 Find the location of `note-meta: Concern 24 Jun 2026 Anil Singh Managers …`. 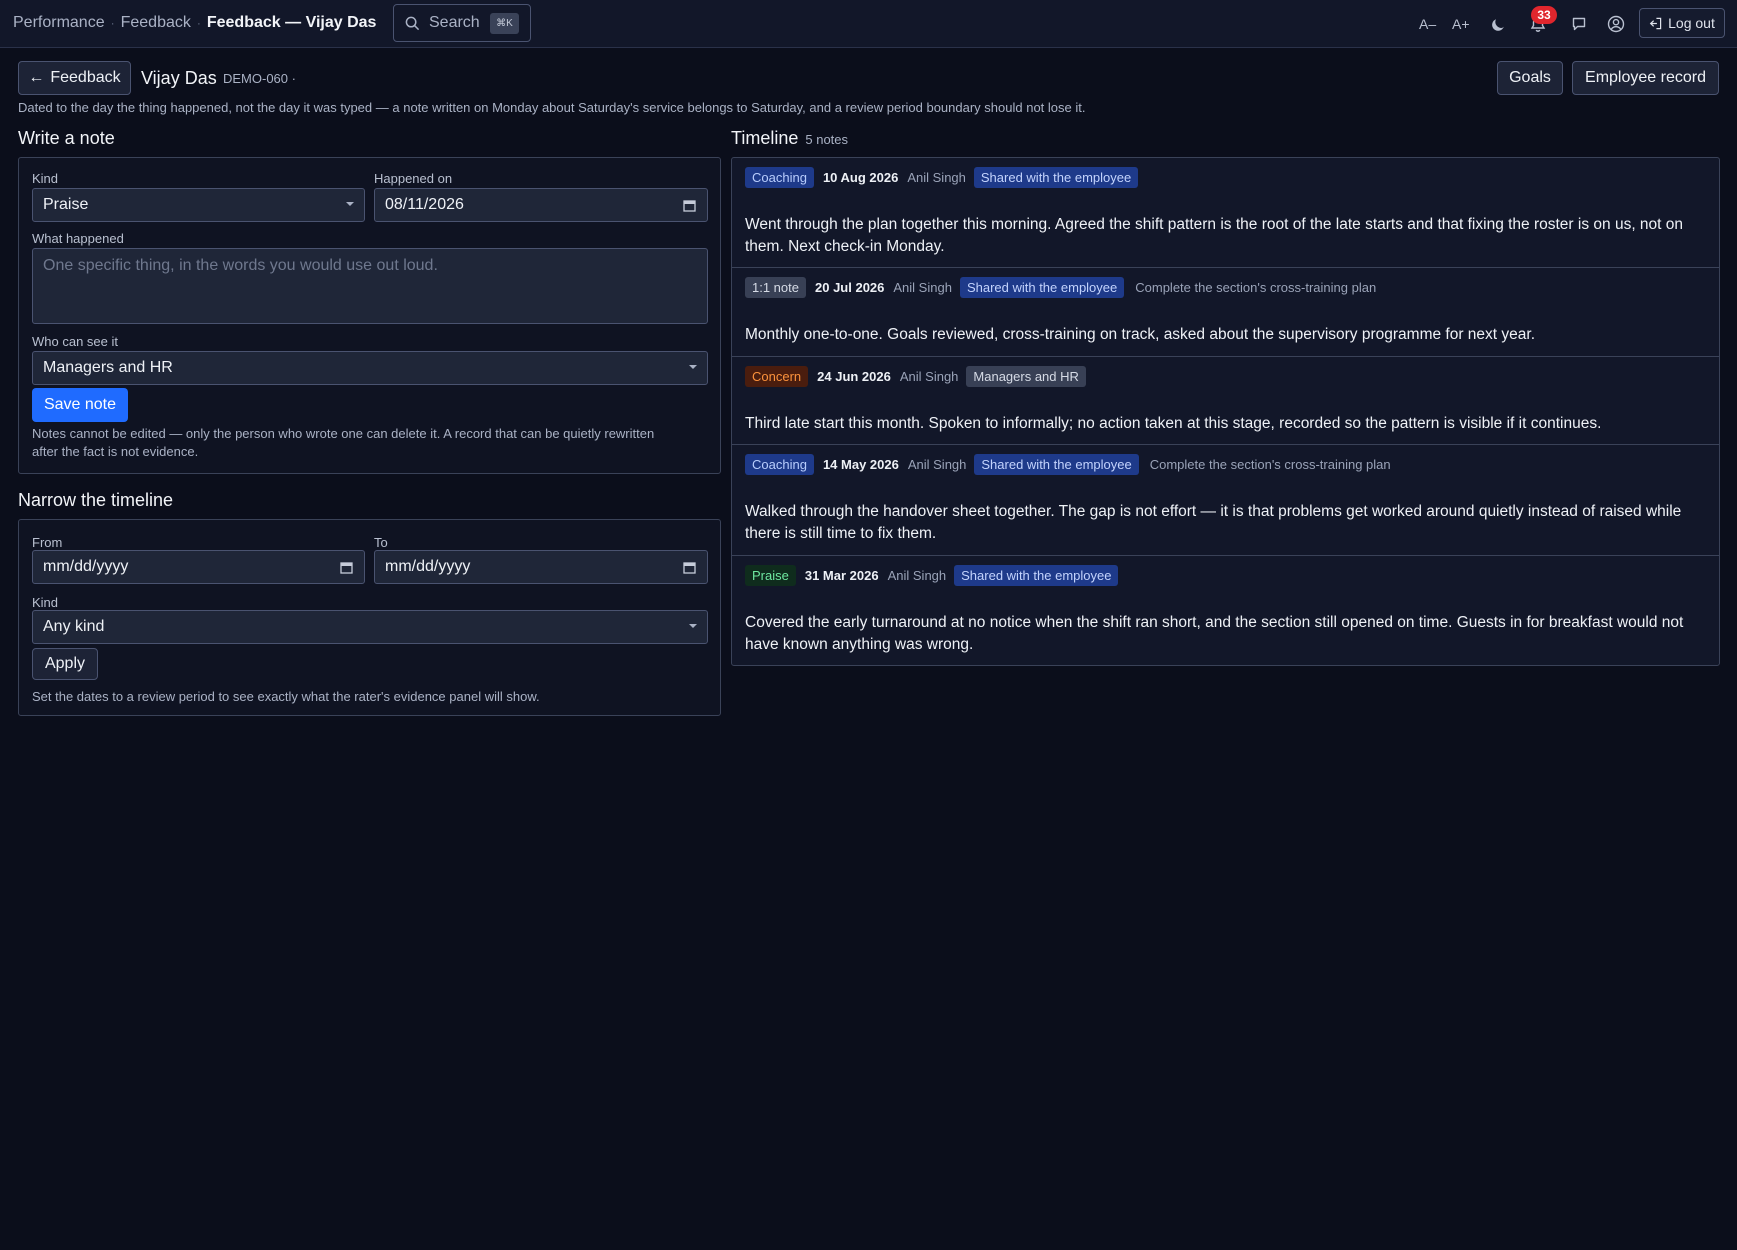

note-meta: Concern 24 Jun 2026 Anil Singh Managers … is located at coordinates (920, 376).